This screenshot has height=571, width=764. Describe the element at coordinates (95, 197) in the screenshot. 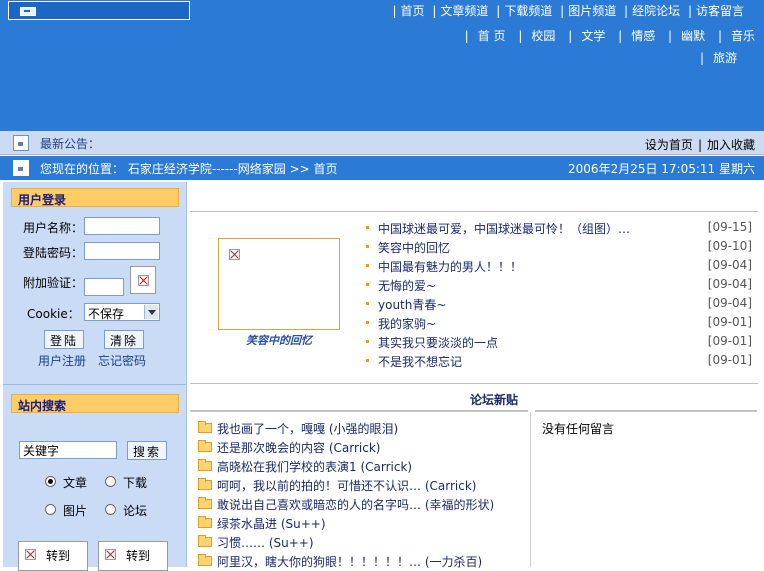

I see `login-title: 用户登录` at that location.